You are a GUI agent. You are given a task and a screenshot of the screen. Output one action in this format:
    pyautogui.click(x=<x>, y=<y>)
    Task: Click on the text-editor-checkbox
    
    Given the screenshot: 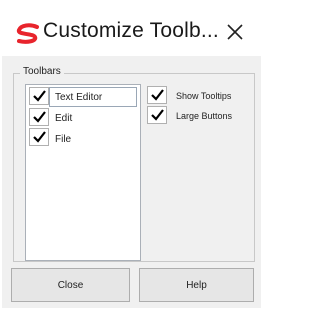 What is the action you would take?
    pyautogui.click(x=39, y=96)
    